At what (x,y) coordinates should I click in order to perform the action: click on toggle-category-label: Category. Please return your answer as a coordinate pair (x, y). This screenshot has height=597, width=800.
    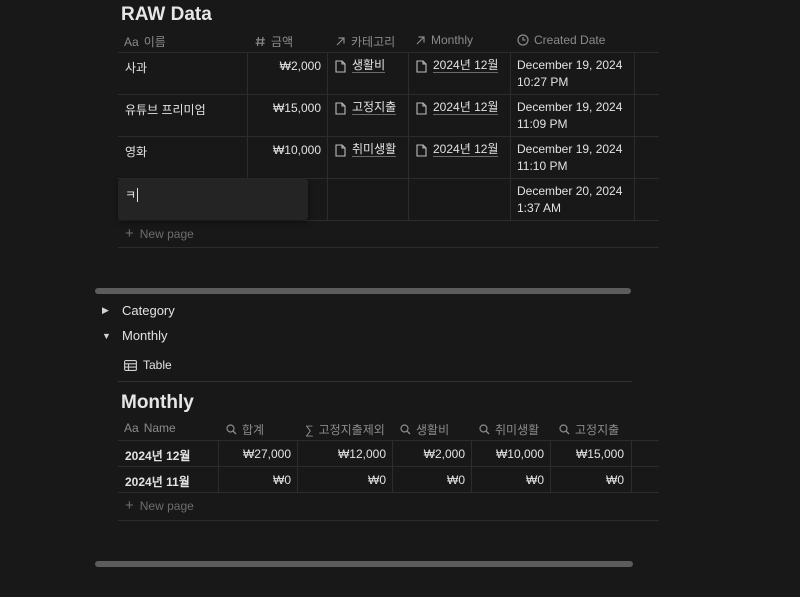
    Looking at the image, I should click on (148, 310).